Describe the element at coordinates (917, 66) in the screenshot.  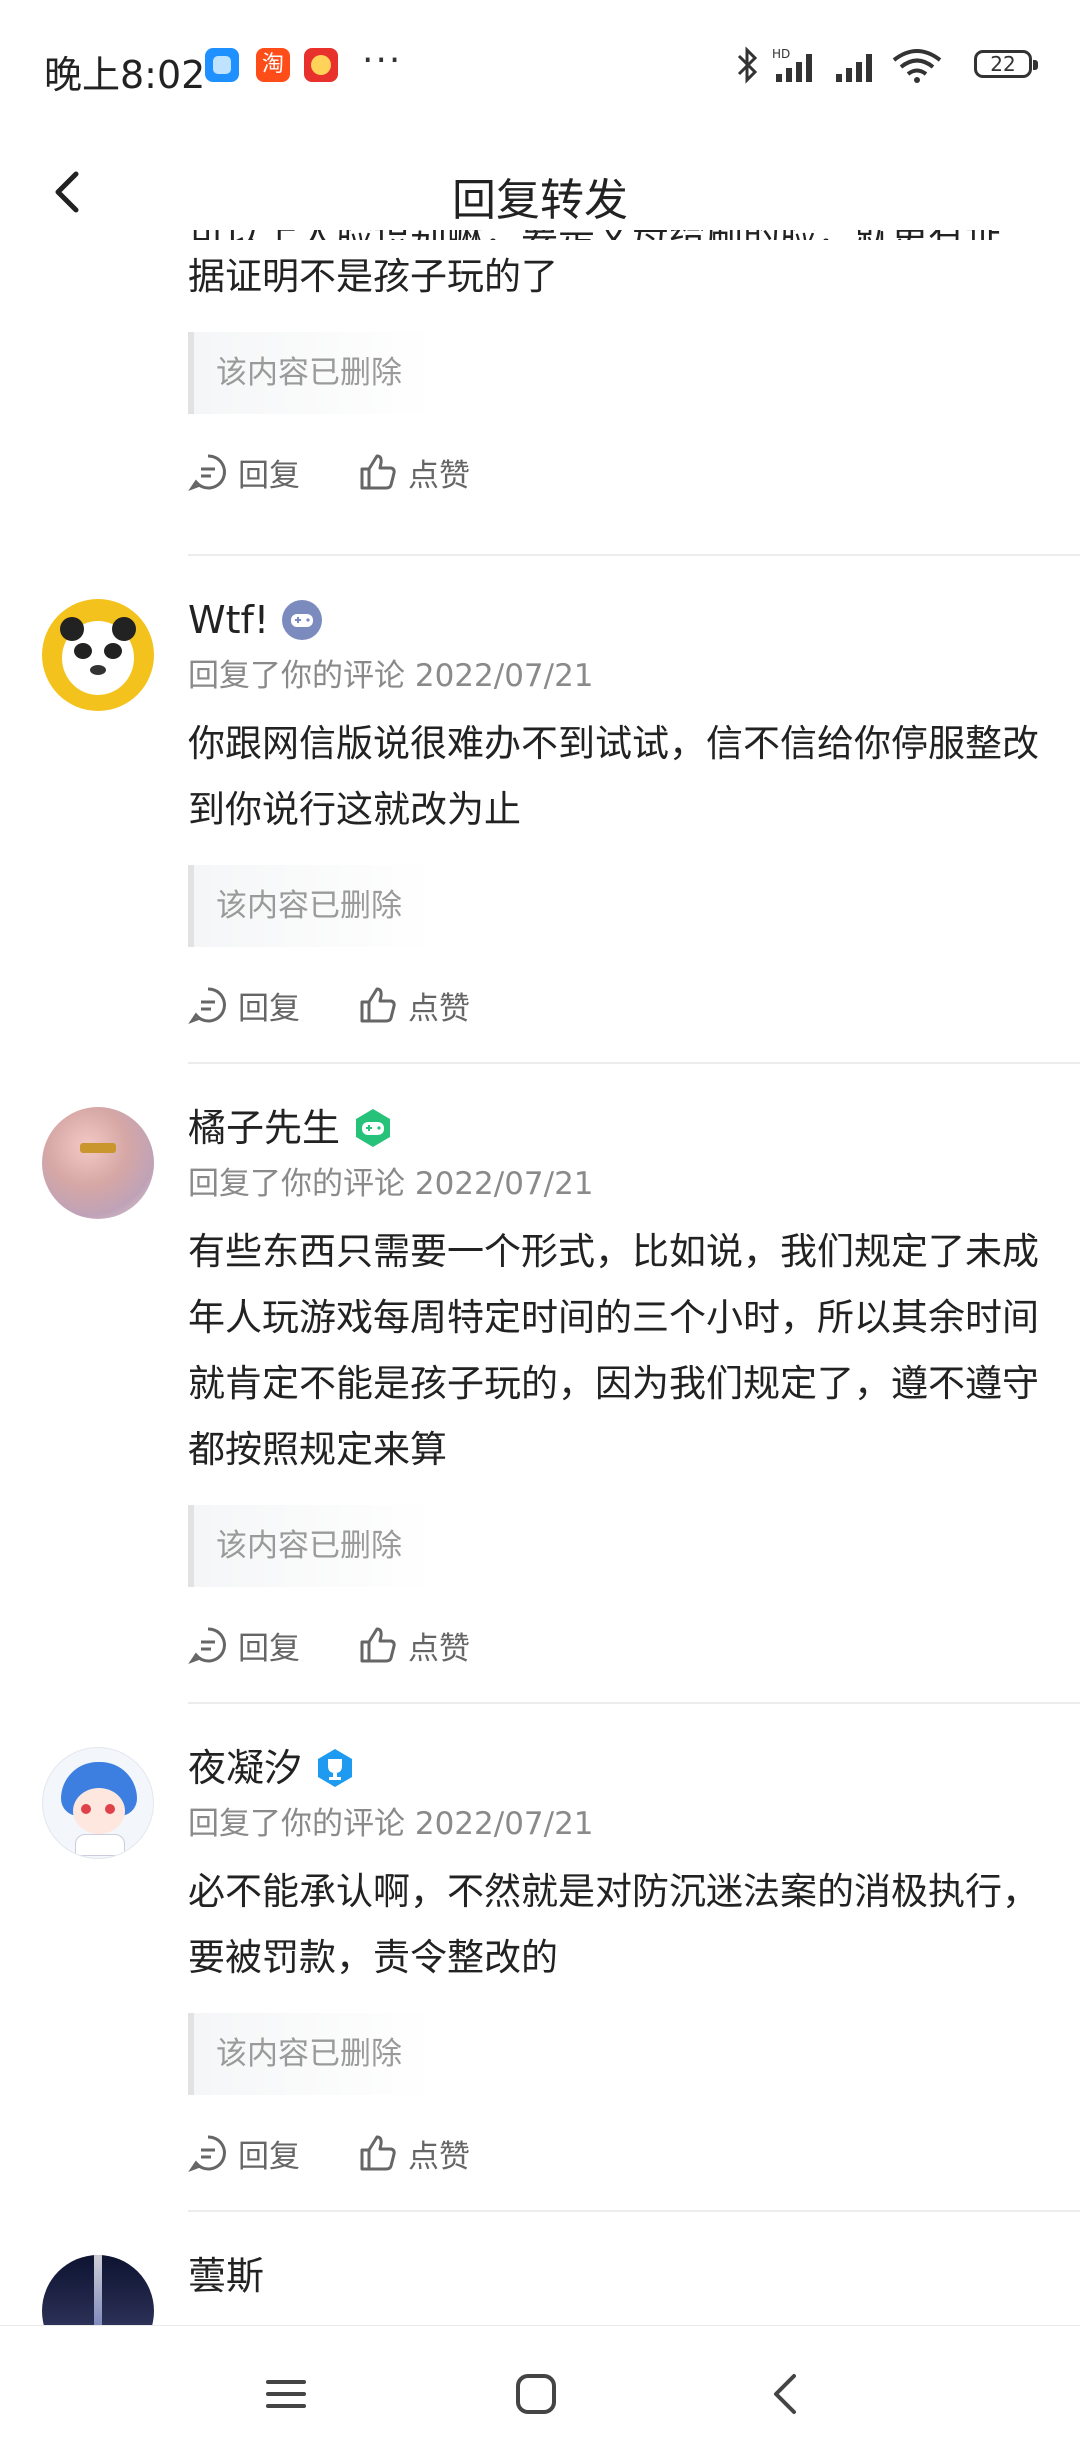
I see `wifi-icon` at that location.